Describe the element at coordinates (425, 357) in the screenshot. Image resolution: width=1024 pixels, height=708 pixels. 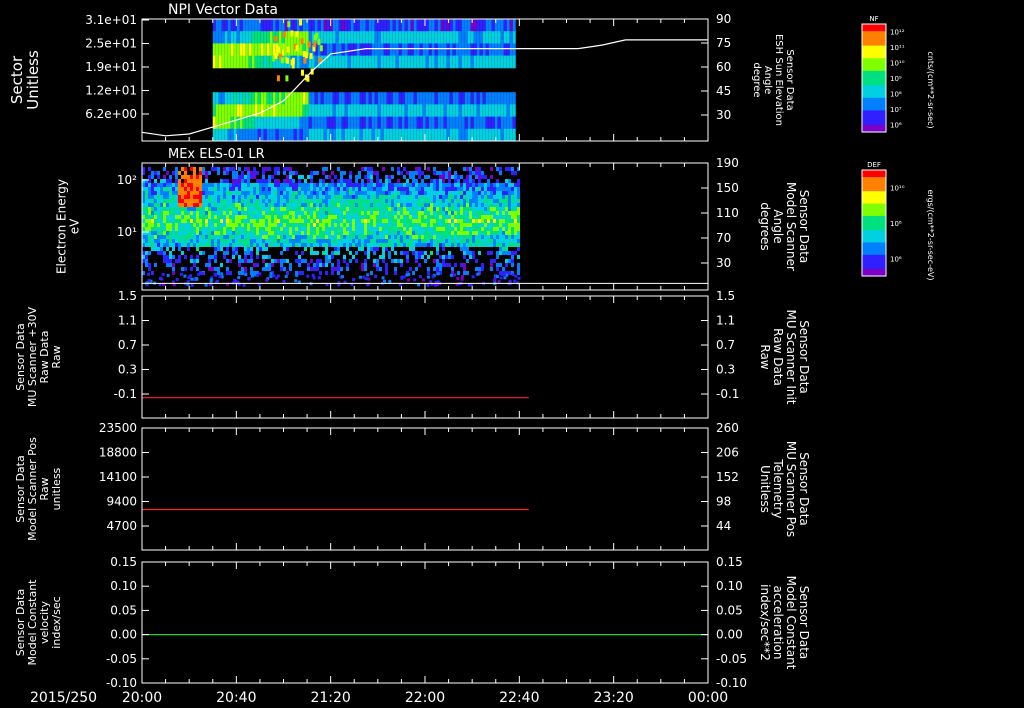
I see `panel-frame` at that location.